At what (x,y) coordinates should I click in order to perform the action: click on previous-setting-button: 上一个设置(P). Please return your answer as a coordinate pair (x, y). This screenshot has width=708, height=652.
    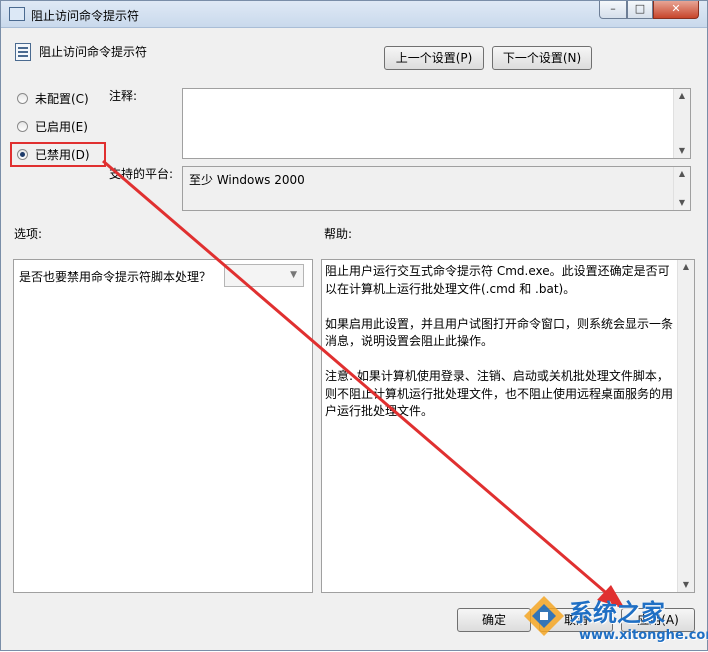
    Looking at the image, I should click on (434, 58).